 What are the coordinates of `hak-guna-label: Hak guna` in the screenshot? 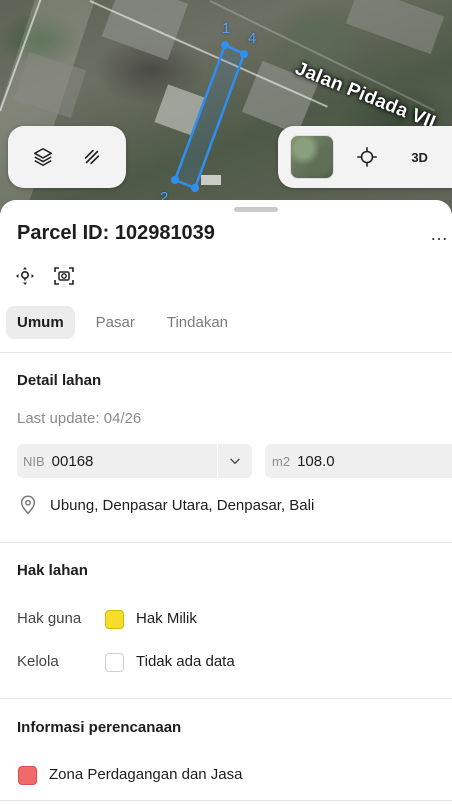 It's located at (49, 618).